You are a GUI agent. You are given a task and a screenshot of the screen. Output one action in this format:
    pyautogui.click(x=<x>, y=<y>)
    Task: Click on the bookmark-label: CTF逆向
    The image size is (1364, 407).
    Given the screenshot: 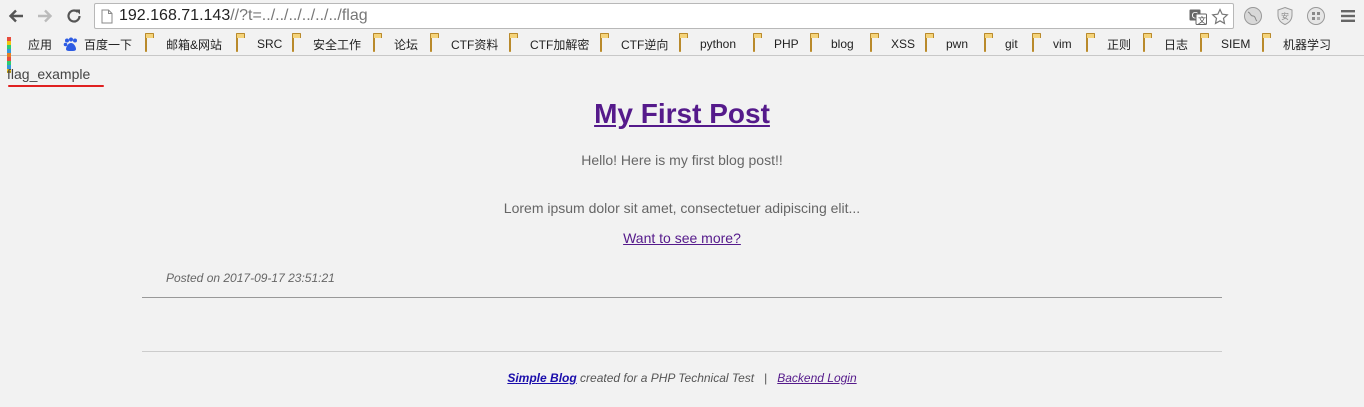 What is the action you would take?
    pyautogui.click(x=645, y=44)
    